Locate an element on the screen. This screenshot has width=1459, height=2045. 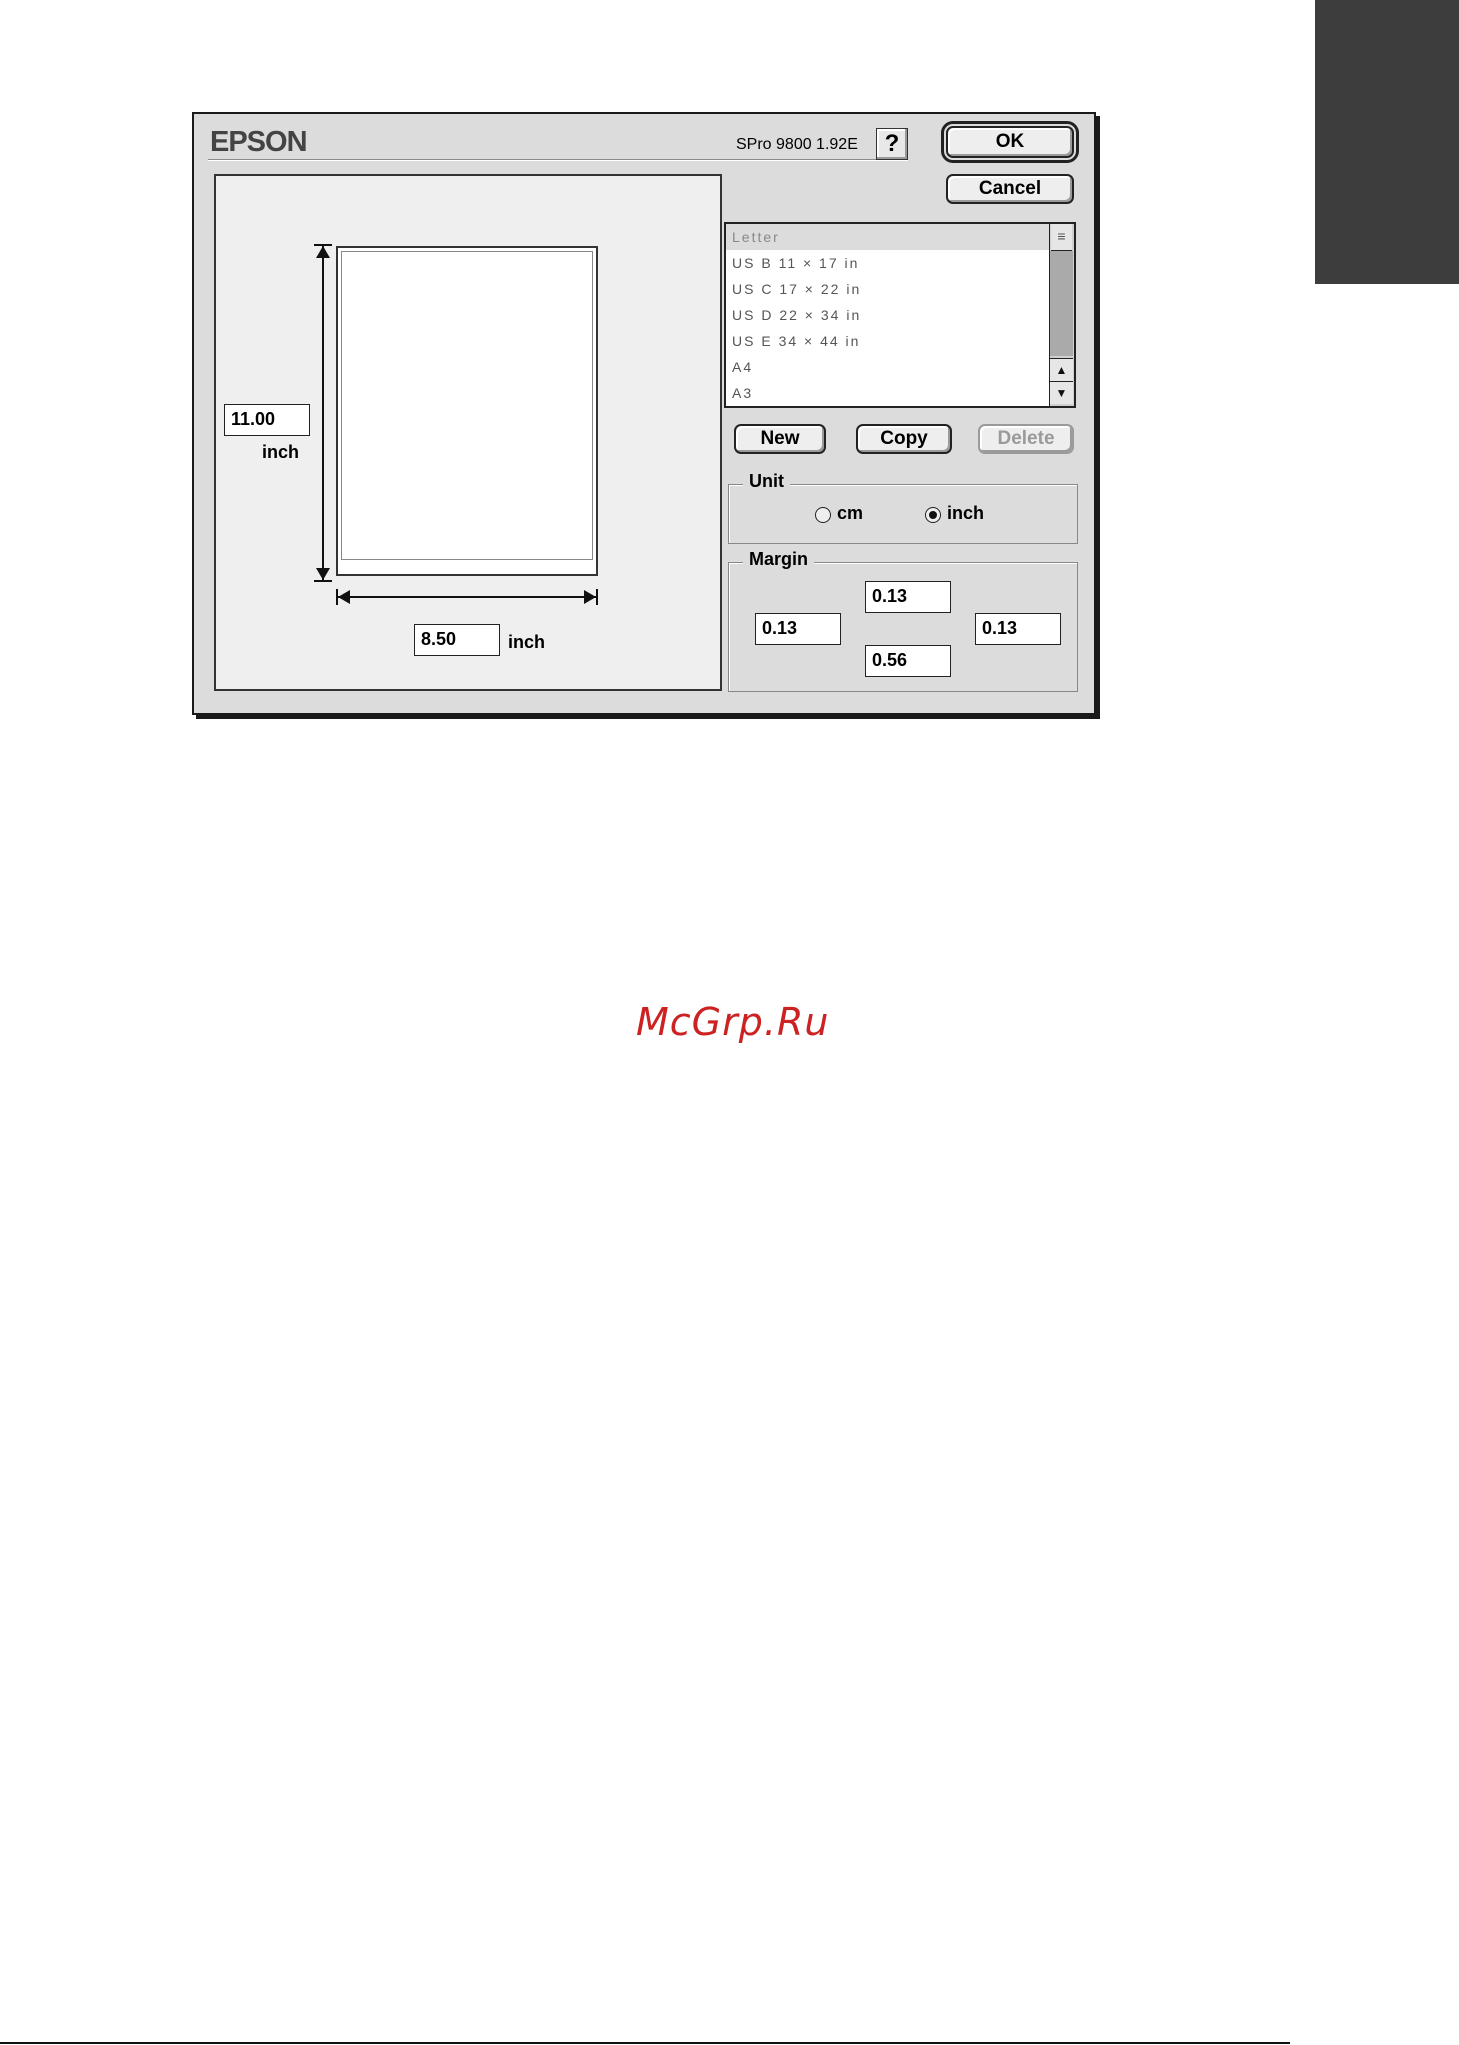
title-divider is located at coordinates (558, 160).